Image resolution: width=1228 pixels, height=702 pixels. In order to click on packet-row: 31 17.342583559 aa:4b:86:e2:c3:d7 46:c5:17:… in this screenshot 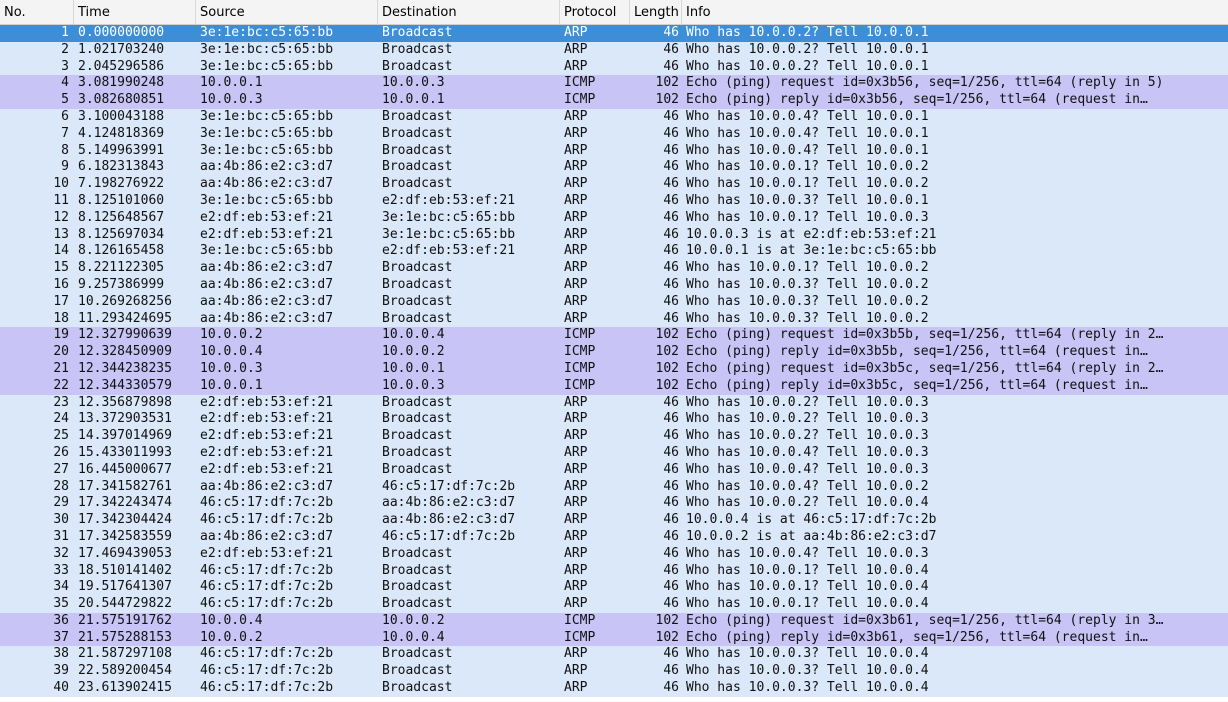, I will do `click(614, 537)`.